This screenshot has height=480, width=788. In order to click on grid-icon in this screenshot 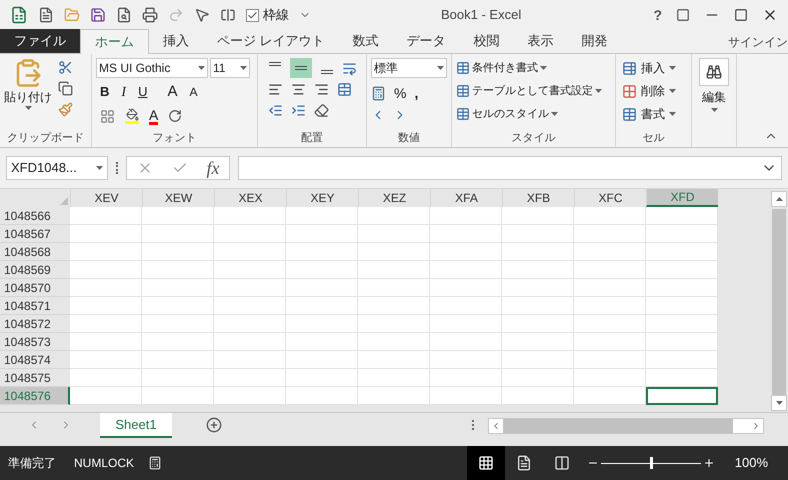, I will do `click(486, 463)`.